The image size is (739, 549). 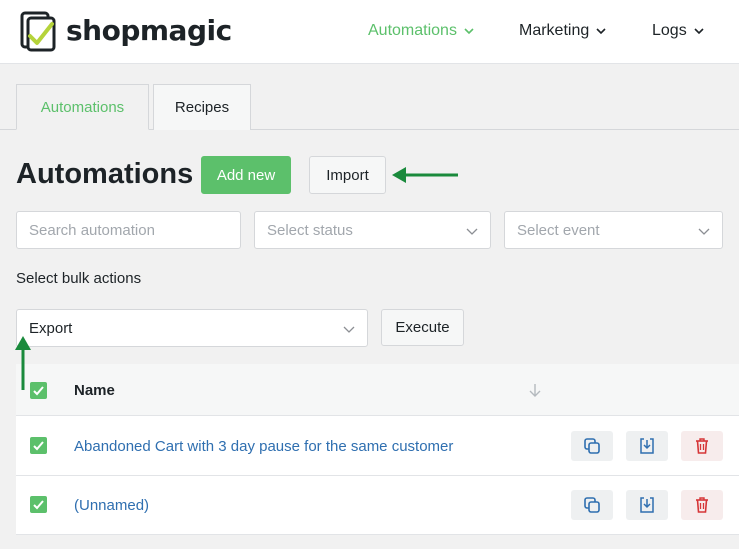 What do you see at coordinates (82, 107) in the screenshot?
I see `tab-automations: Automations` at bounding box center [82, 107].